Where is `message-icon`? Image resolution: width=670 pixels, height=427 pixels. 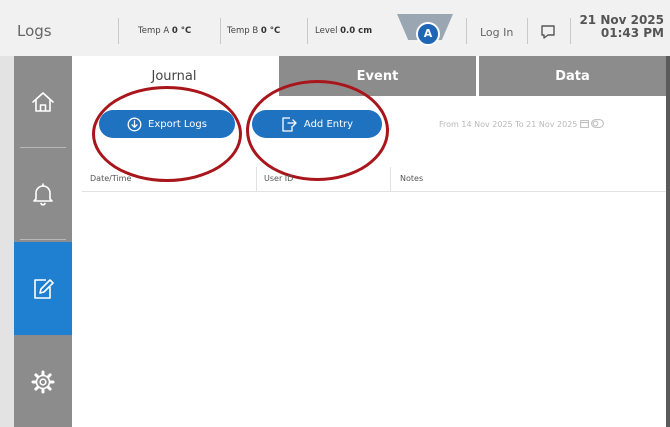 message-icon is located at coordinates (548, 32).